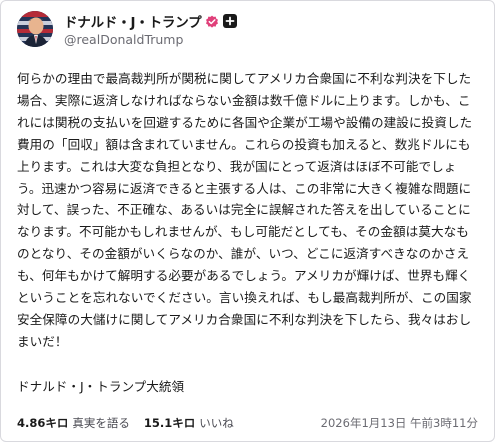 This screenshot has height=442, width=495. I want to click on retruths-count: 4.86キロ, so click(43, 423).